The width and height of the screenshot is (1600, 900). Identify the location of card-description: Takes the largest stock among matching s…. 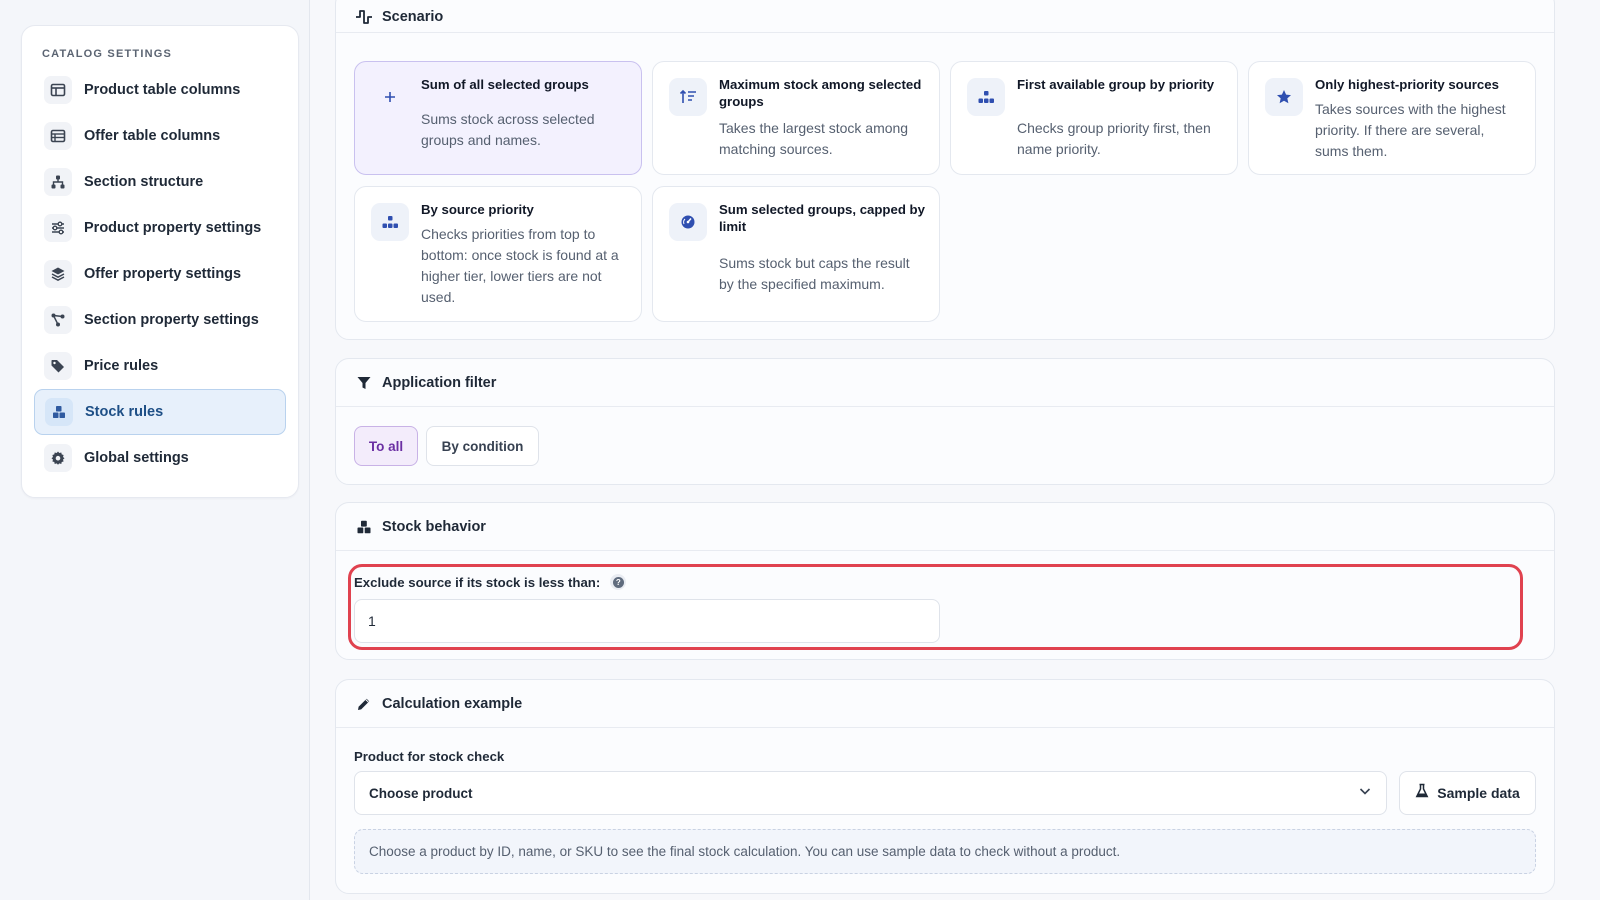
(814, 138).